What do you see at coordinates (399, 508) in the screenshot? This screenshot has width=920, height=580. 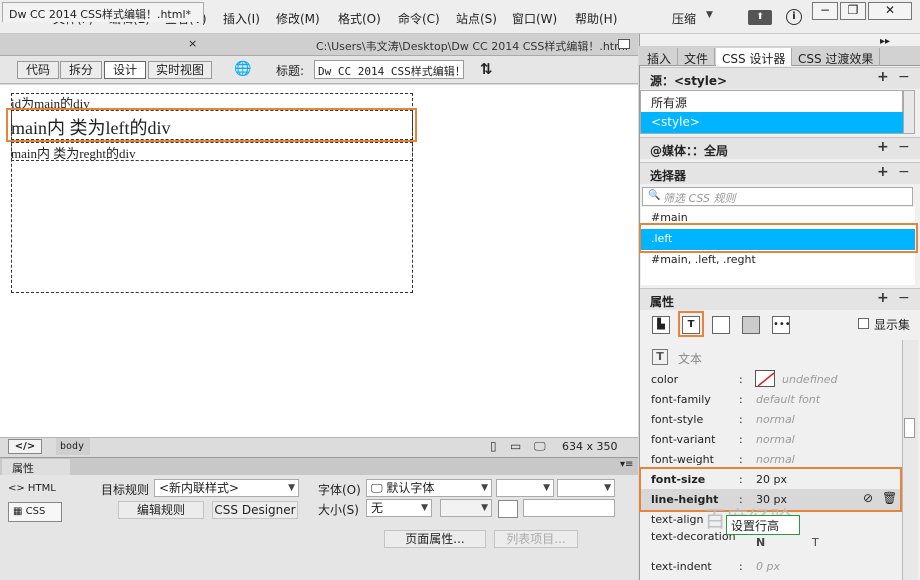 I see `size-select: 无 ▼` at bounding box center [399, 508].